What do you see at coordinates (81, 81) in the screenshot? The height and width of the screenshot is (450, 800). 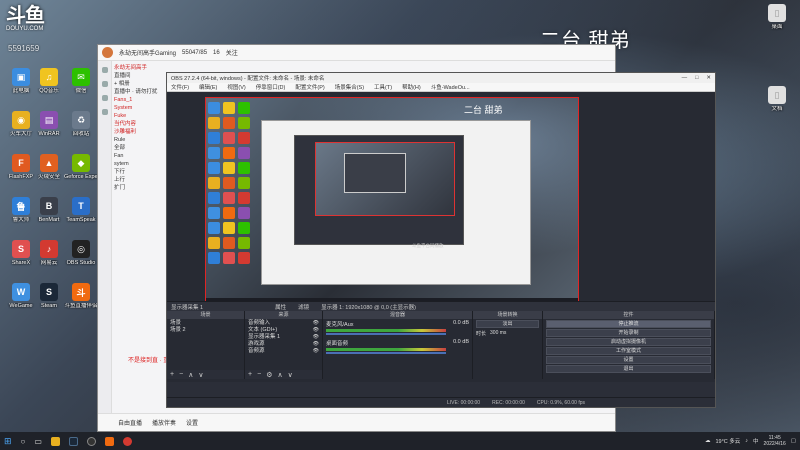 I see `desktop-icon: ✉ 微信` at bounding box center [81, 81].